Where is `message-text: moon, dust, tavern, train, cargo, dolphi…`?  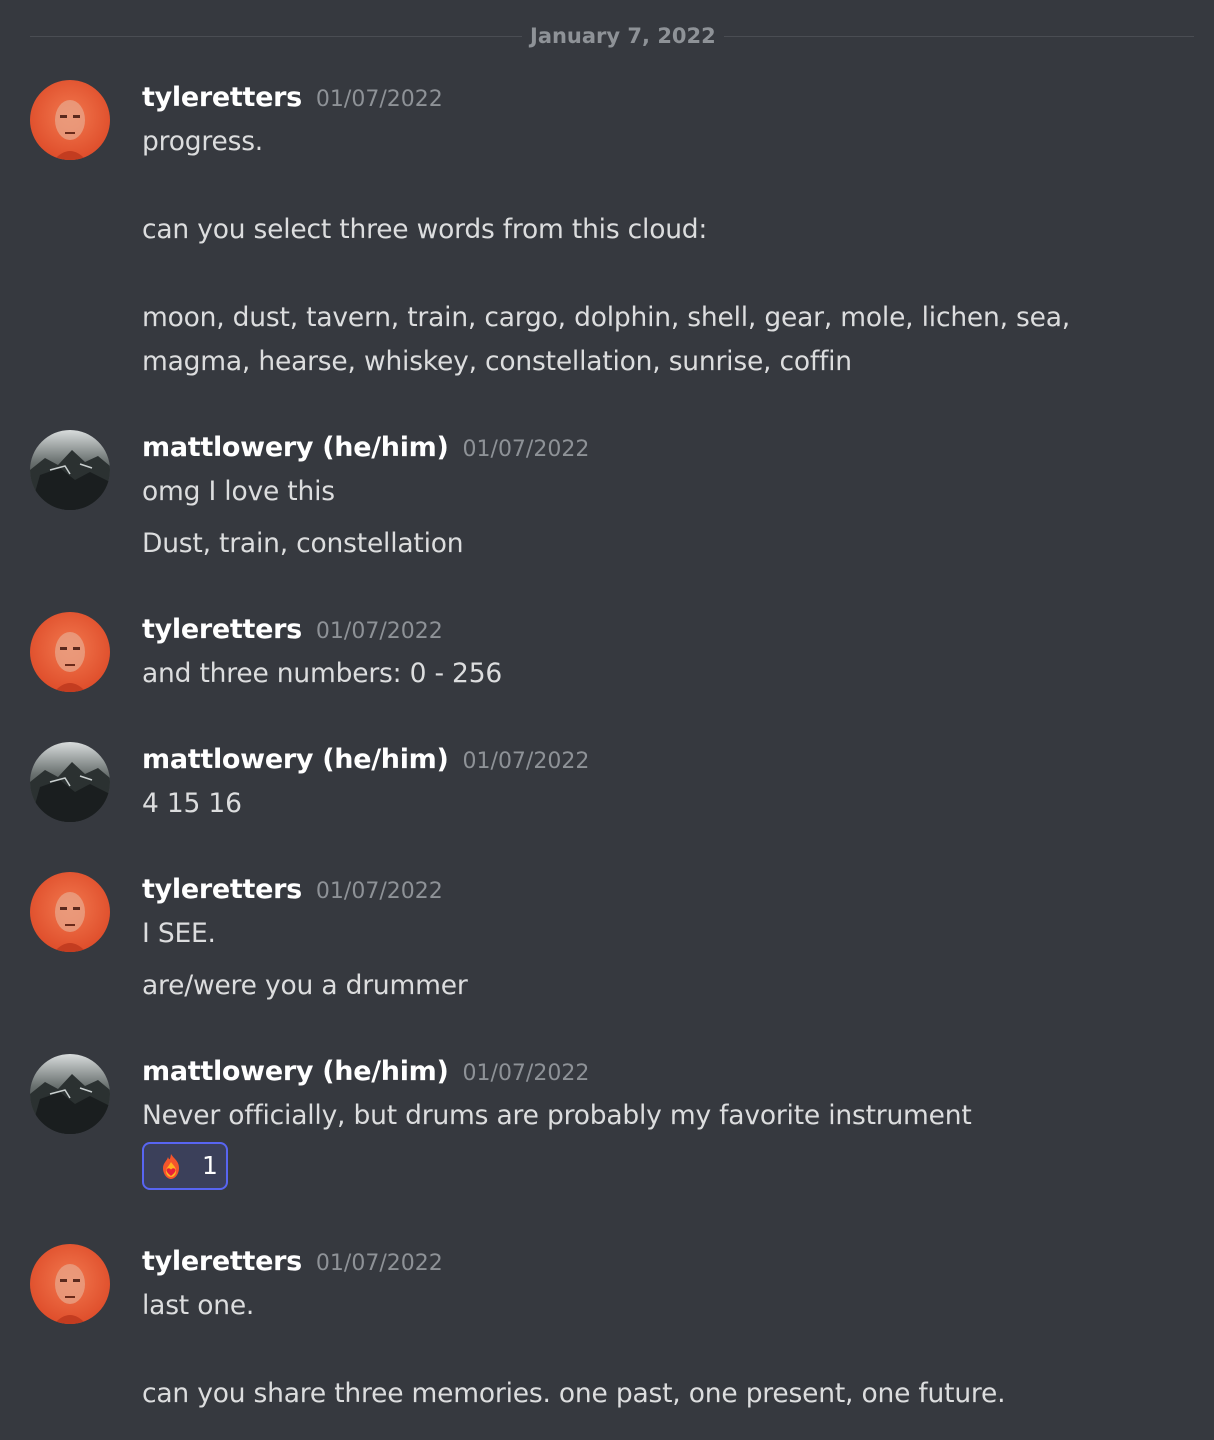 message-text: moon, dust, tavern, train, cargo, dolphi… is located at coordinates (606, 317).